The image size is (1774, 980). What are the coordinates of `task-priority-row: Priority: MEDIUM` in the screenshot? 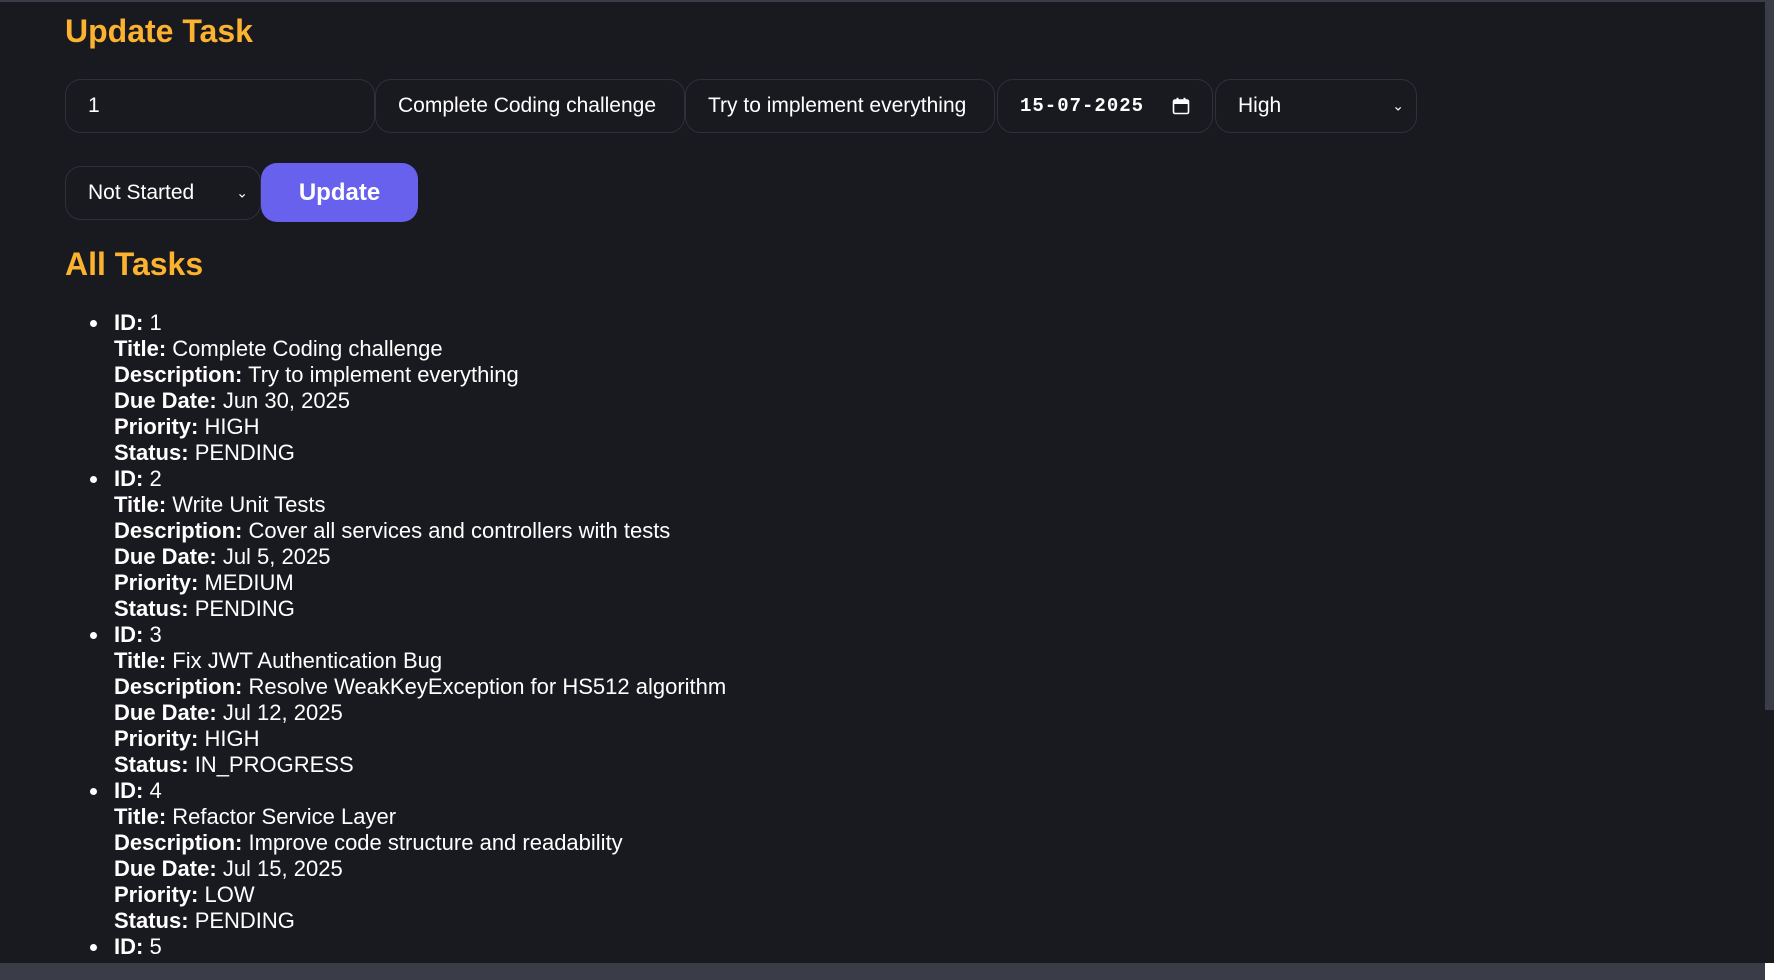 It's located at (420, 583).